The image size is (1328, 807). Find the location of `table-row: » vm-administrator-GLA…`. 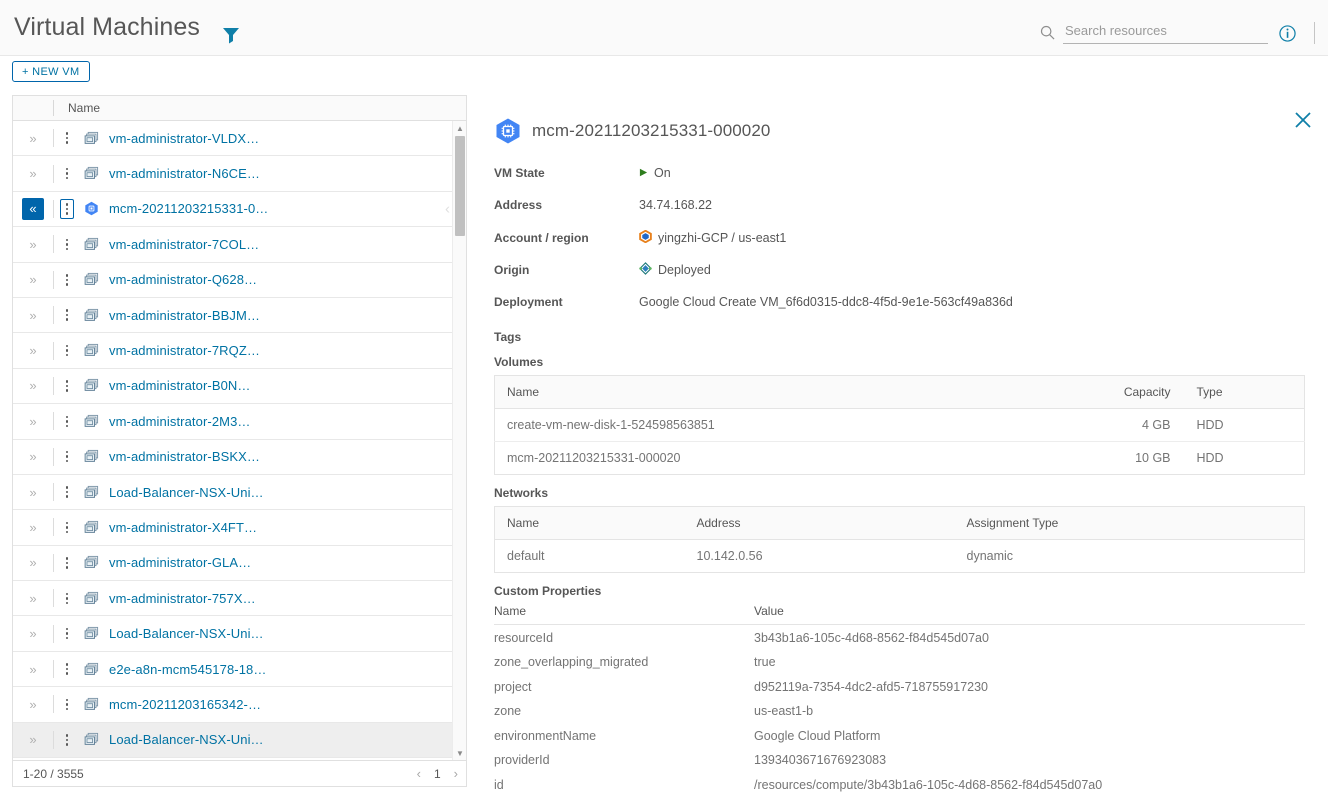

table-row: » vm-administrator-GLA… is located at coordinates (232, 563).